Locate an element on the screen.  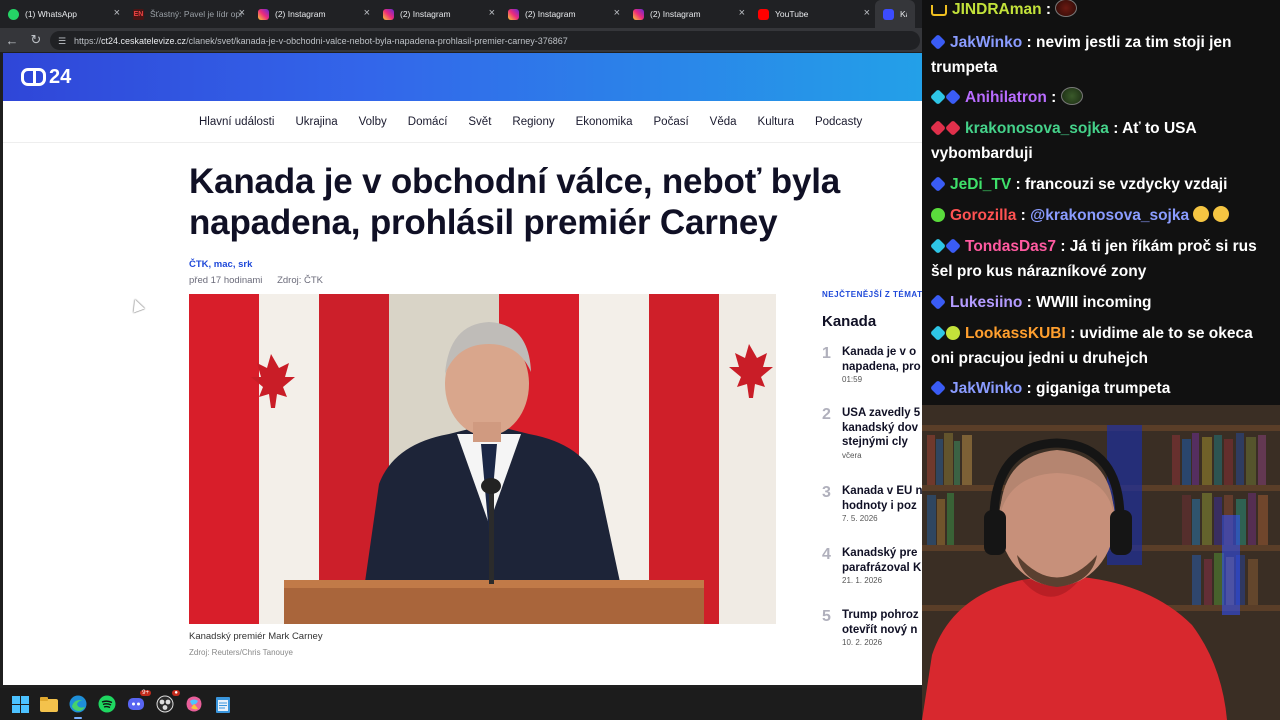
windows-start-icon is located at coordinates (20, 704).